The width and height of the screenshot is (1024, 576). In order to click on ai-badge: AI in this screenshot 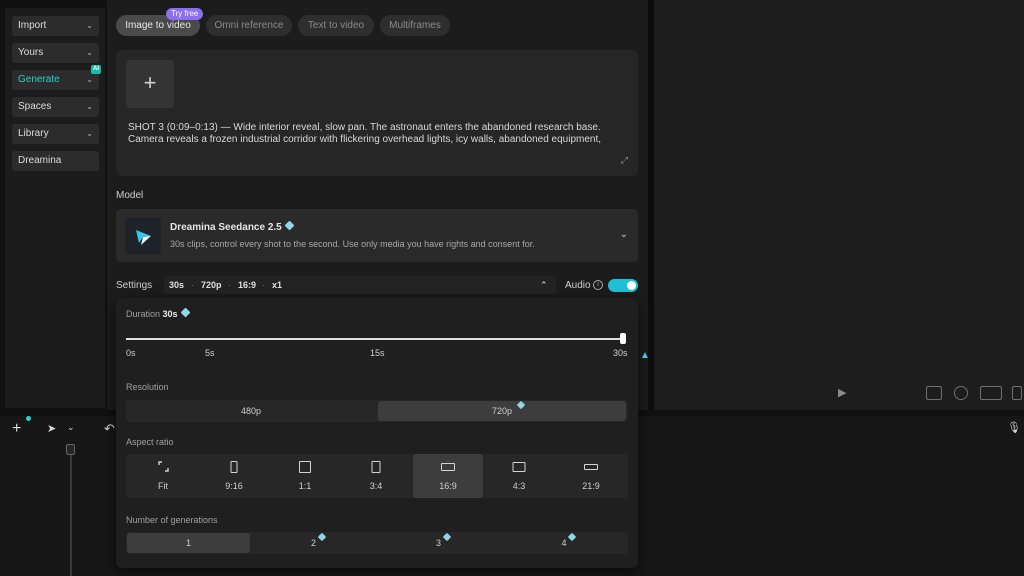, I will do `click(96, 69)`.